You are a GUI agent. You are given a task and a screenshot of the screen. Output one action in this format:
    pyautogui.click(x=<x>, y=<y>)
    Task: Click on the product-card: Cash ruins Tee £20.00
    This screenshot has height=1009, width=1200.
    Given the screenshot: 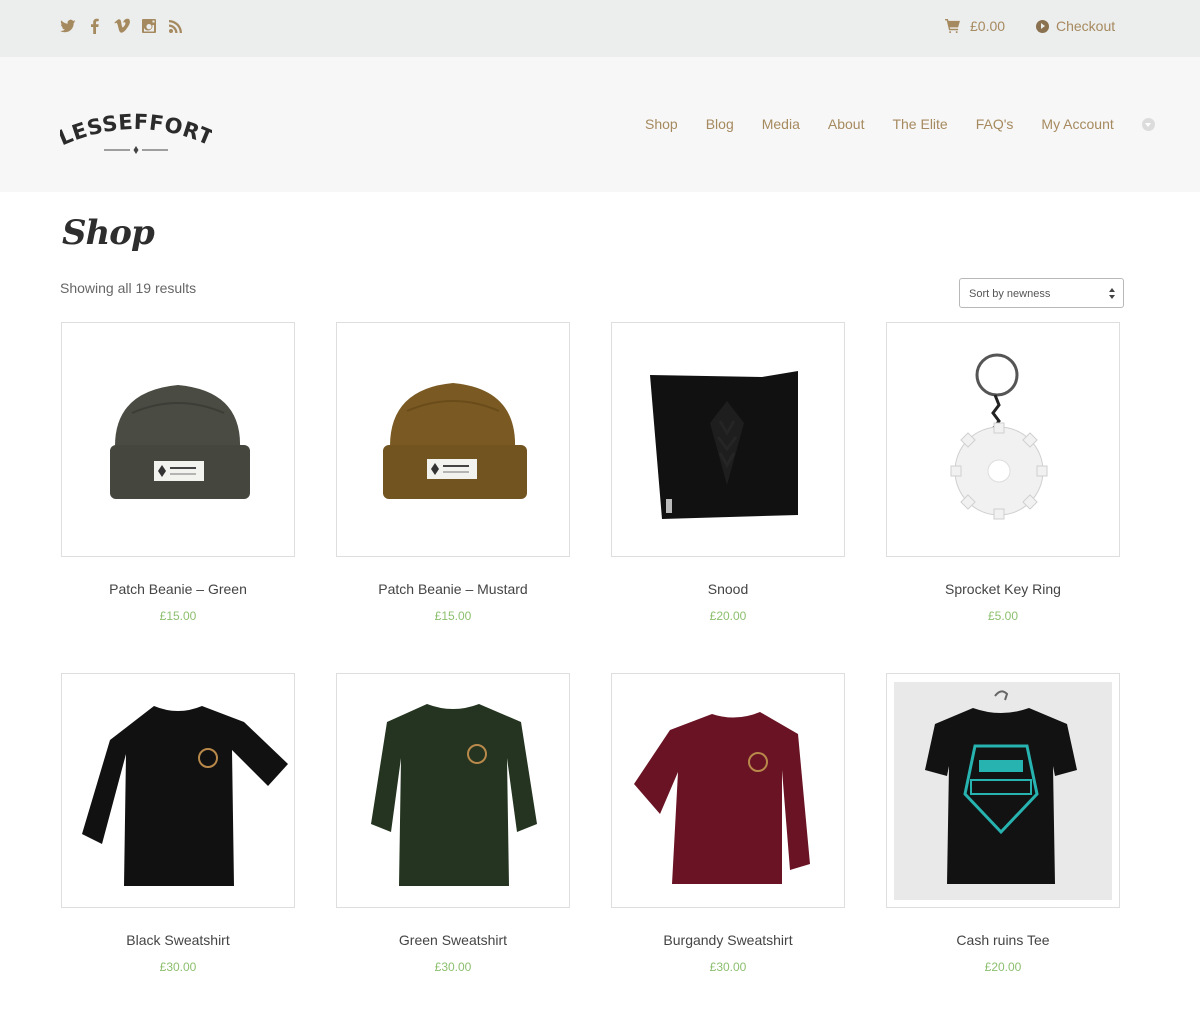 What is the action you would take?
    pyautogui.click(x=1003, y=823)
    